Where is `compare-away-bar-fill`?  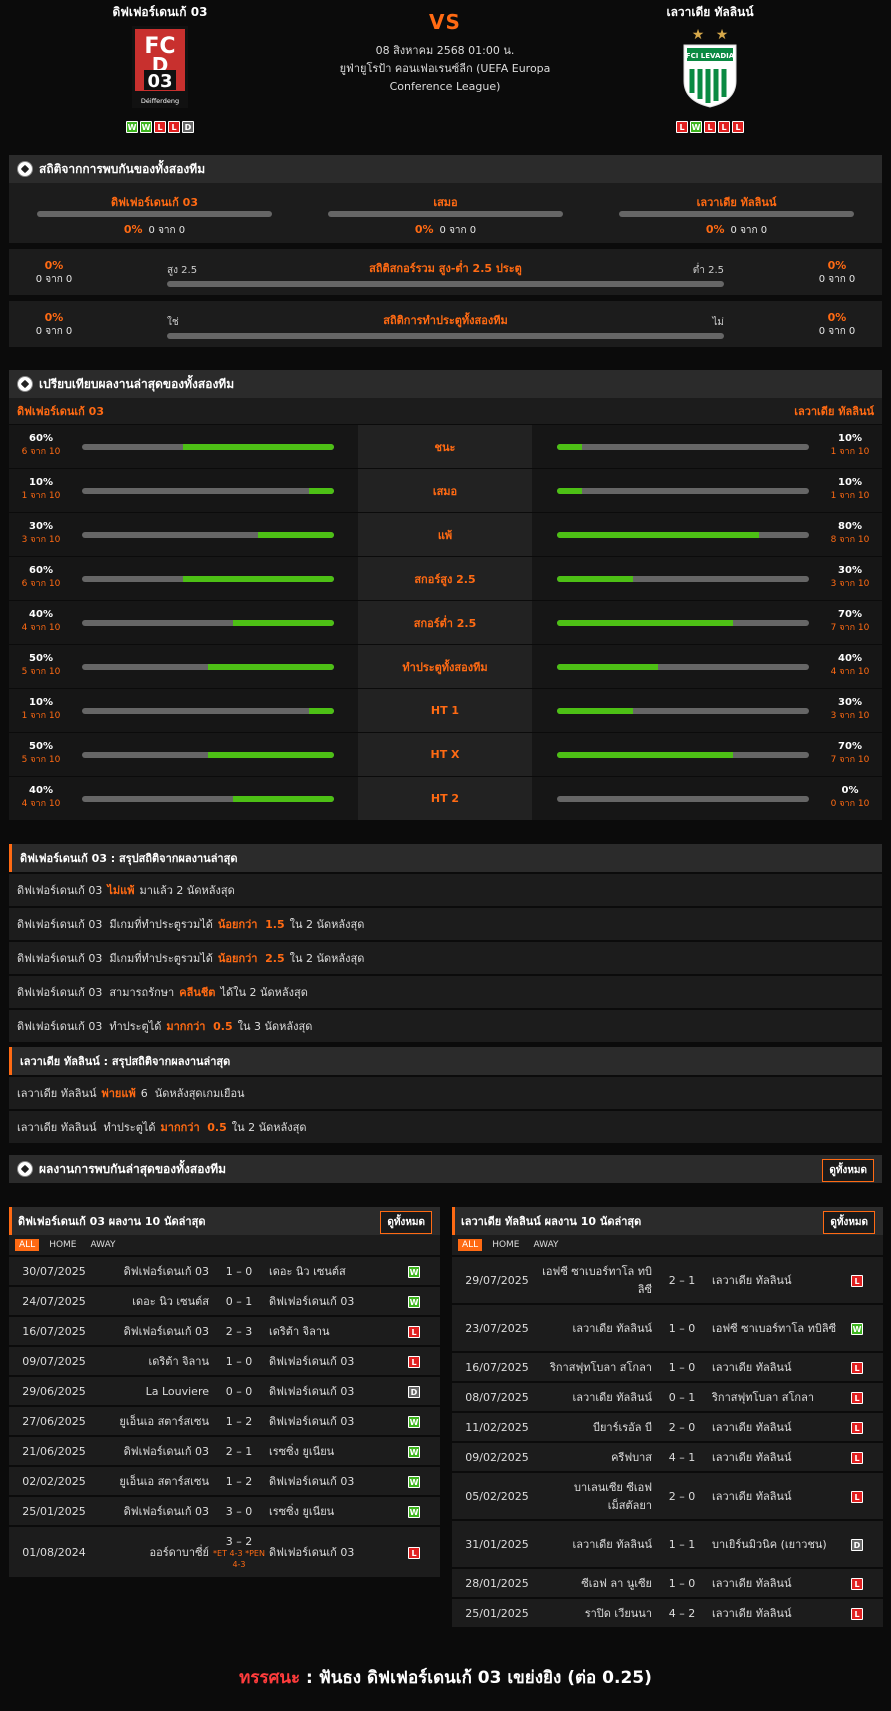 compare-away-bar-fill is located at coordinates (607, 667).